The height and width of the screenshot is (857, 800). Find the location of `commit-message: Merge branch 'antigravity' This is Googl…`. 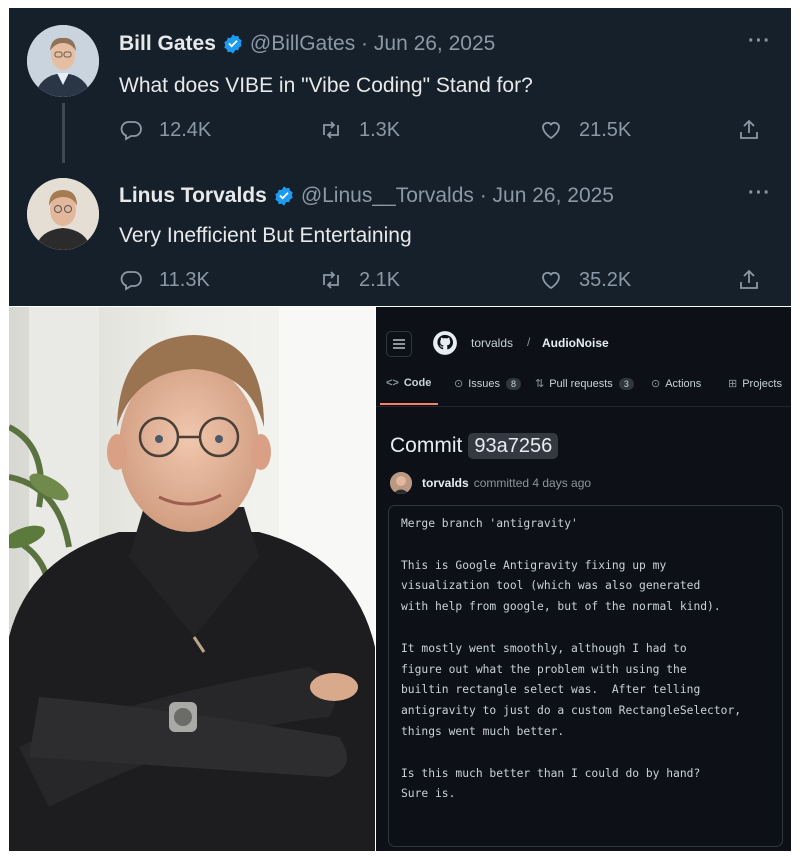

commit-message: Merge branch 'antigravity' This is Googl… is located at coordinates (571, 659).